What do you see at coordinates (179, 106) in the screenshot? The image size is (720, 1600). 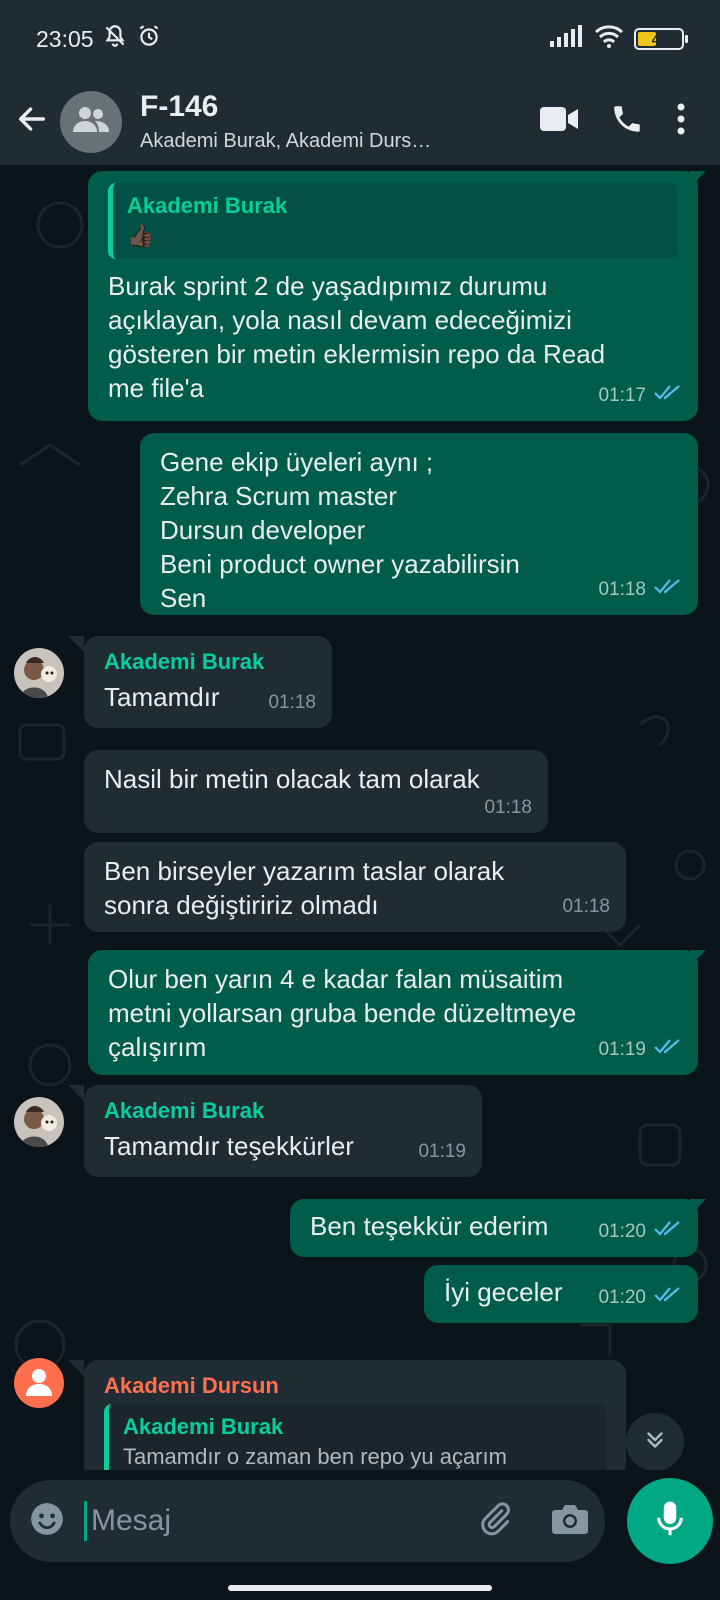 I see `chat-title: F-146` at bounding box center [179, 106].